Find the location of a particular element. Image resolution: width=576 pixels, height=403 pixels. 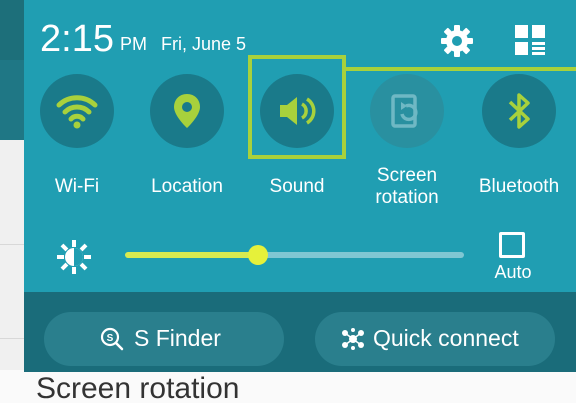

quick-connect-button: Quick connect is located at coordinates (435, 339).